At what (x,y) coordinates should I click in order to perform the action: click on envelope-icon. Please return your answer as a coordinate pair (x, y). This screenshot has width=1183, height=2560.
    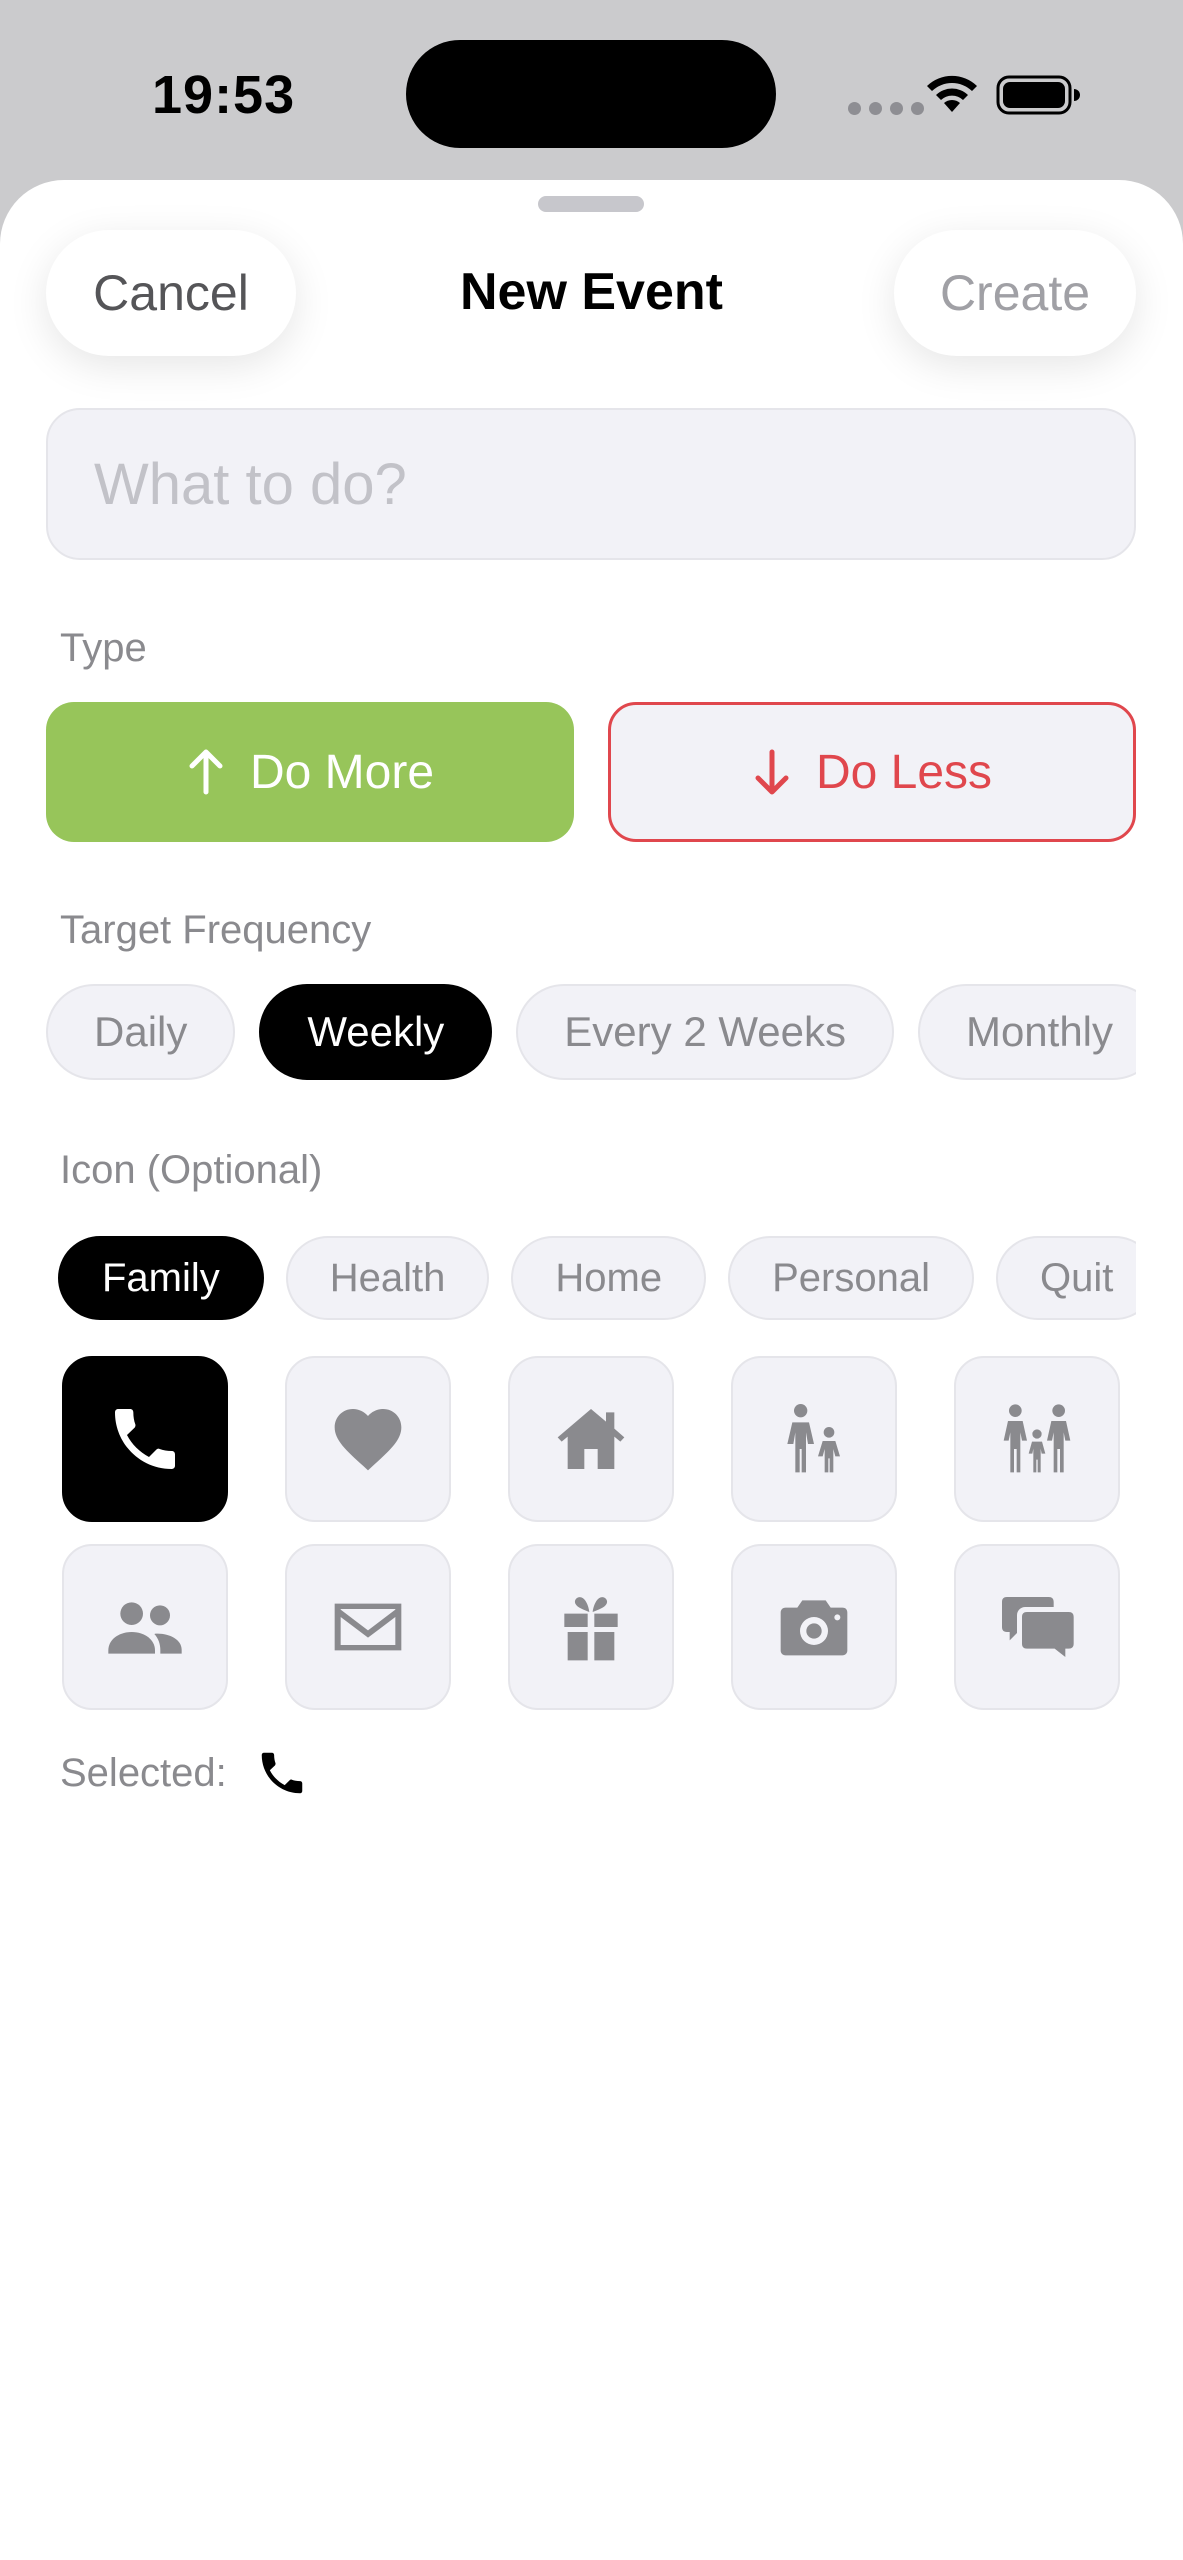
    Looking at the image, I should click on (368, 1627).